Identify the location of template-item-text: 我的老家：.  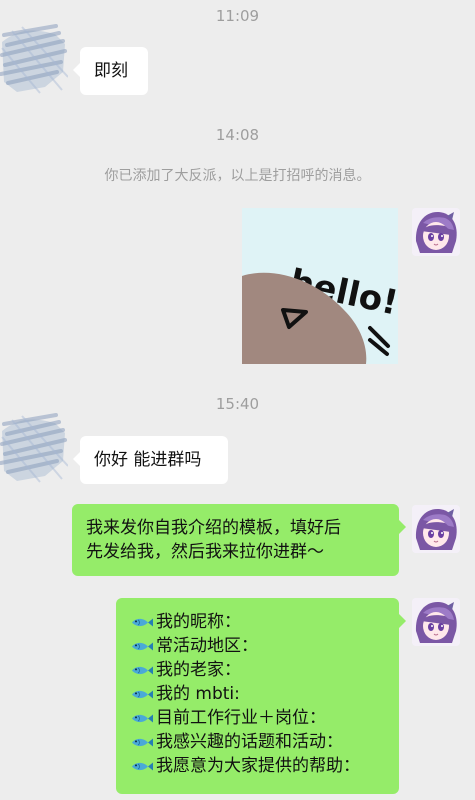
(198, 670).